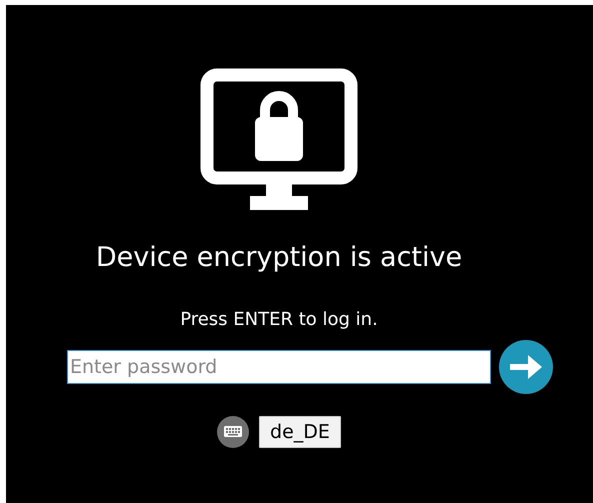  I want to click on submit-button, so click(526, 367).